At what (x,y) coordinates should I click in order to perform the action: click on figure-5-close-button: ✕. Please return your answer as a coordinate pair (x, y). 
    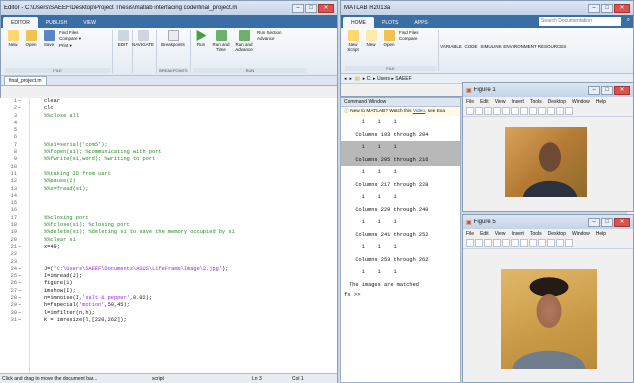
    Looking at the image, I should click on (622, 222).